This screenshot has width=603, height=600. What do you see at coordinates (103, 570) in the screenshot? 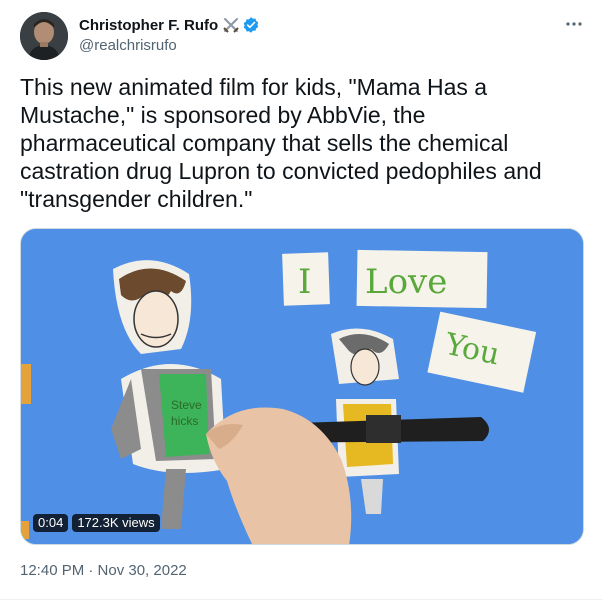
I see `tweet-timestamp: 12:40 PM · Nov 30, 2022` at bounding box center [103, 570].